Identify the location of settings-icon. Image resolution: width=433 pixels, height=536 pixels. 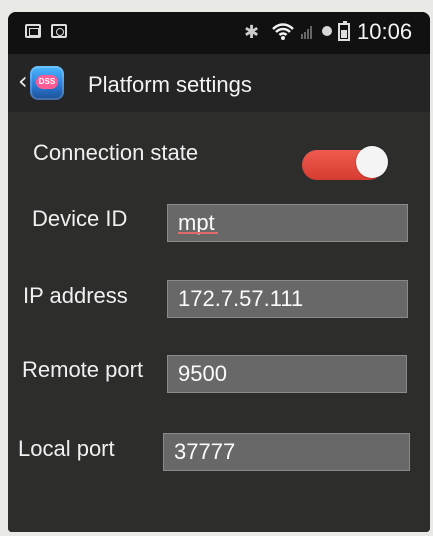
(59, 31).